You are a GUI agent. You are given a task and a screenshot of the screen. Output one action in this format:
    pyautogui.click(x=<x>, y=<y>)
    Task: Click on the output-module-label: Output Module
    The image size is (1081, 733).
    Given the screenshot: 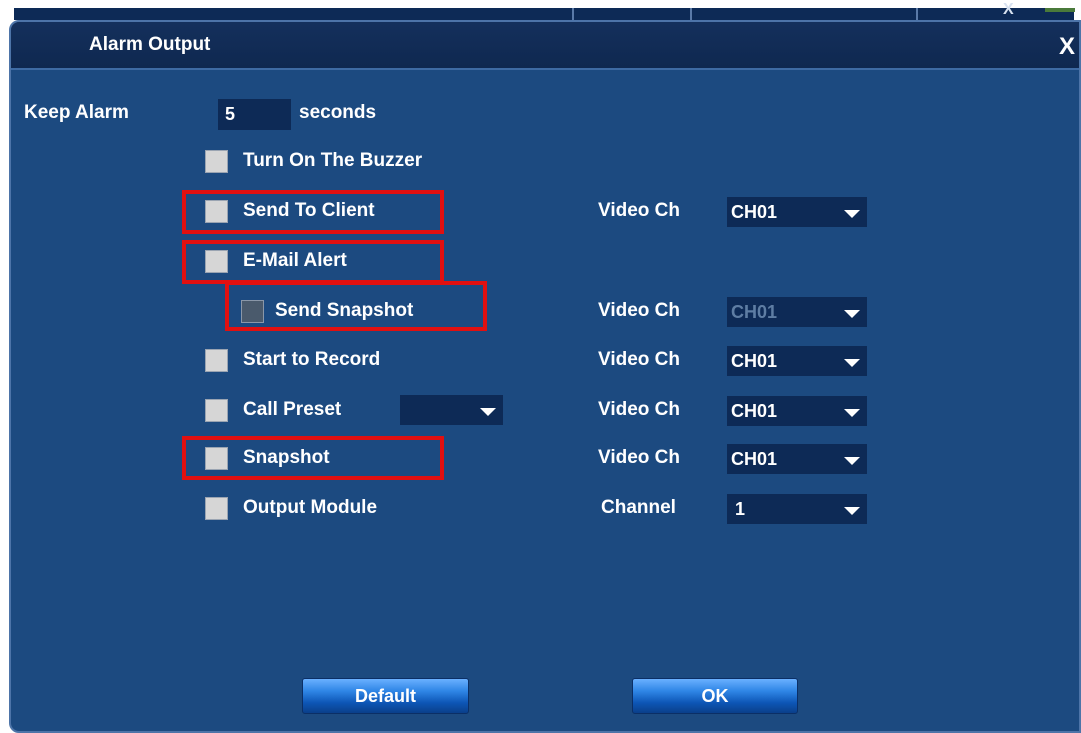 What is the action you would take?
    pyautogui.click(x=310, y=507)
    